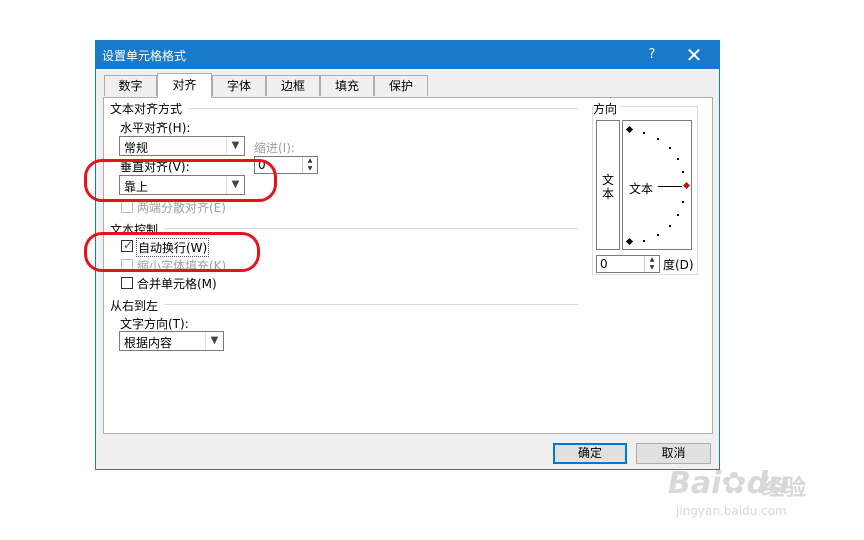  I want to click on indent-label: 缩进(I):, so click(274, 148).